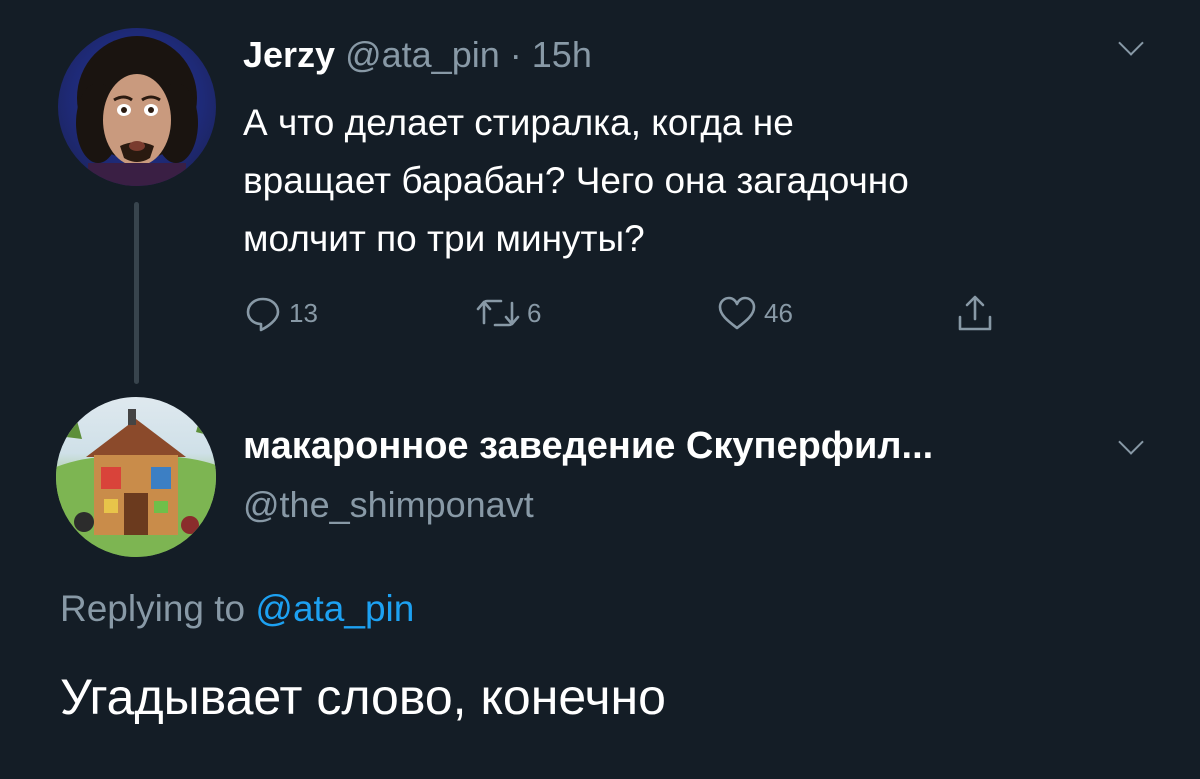  What do you see at coordinates (334, 608) in the screenshot?
I see `replying-to-mention: @ata_pin` at bounding box center [334, 608].